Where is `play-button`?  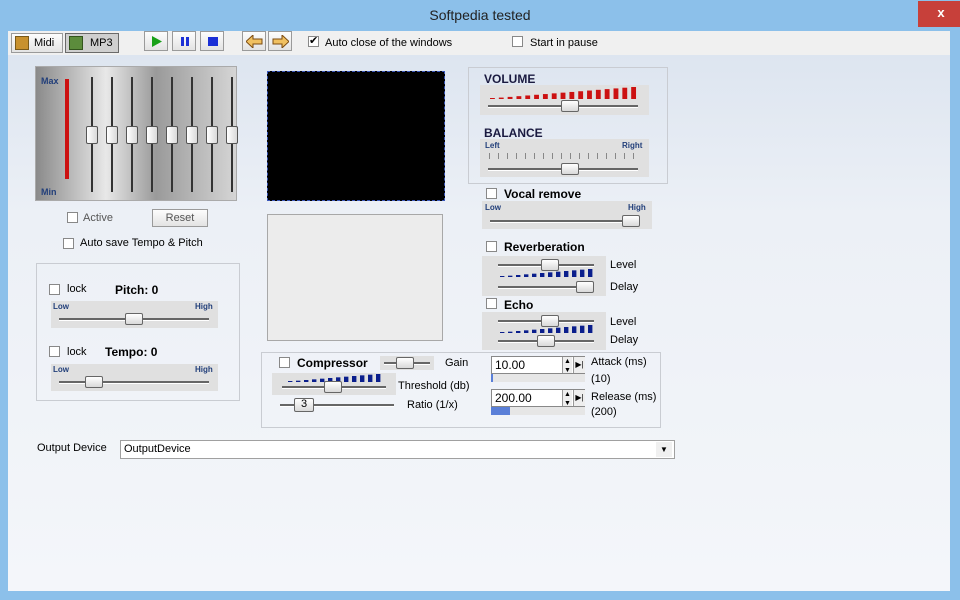
play-button is located at coordinates (156, 41).